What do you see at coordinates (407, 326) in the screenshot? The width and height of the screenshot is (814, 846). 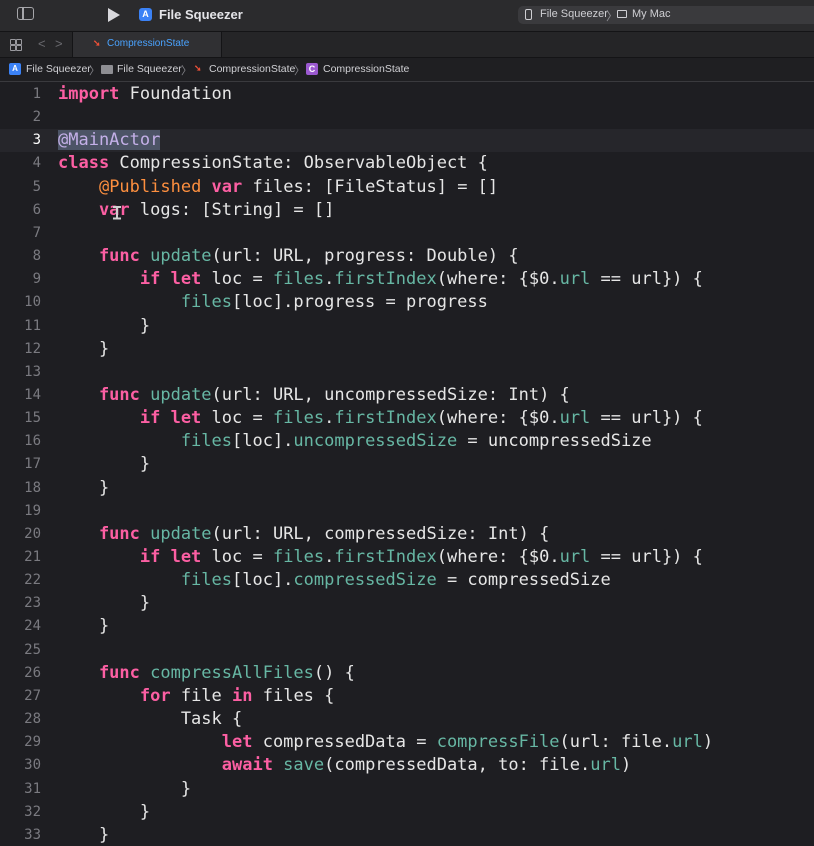 I see `code-line: 11 }` at bounding box center [407, 326].